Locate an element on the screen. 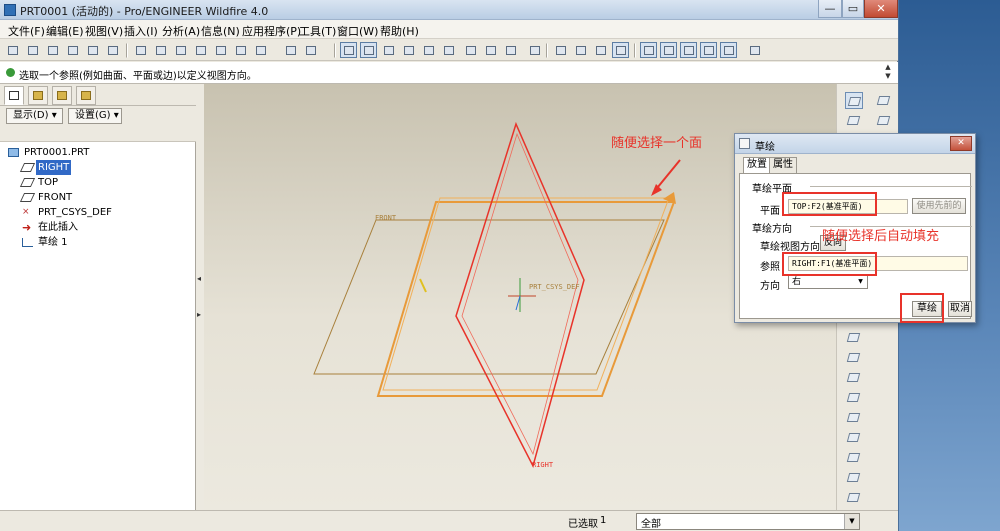  paste-icon is located at coordinates (220, 50).